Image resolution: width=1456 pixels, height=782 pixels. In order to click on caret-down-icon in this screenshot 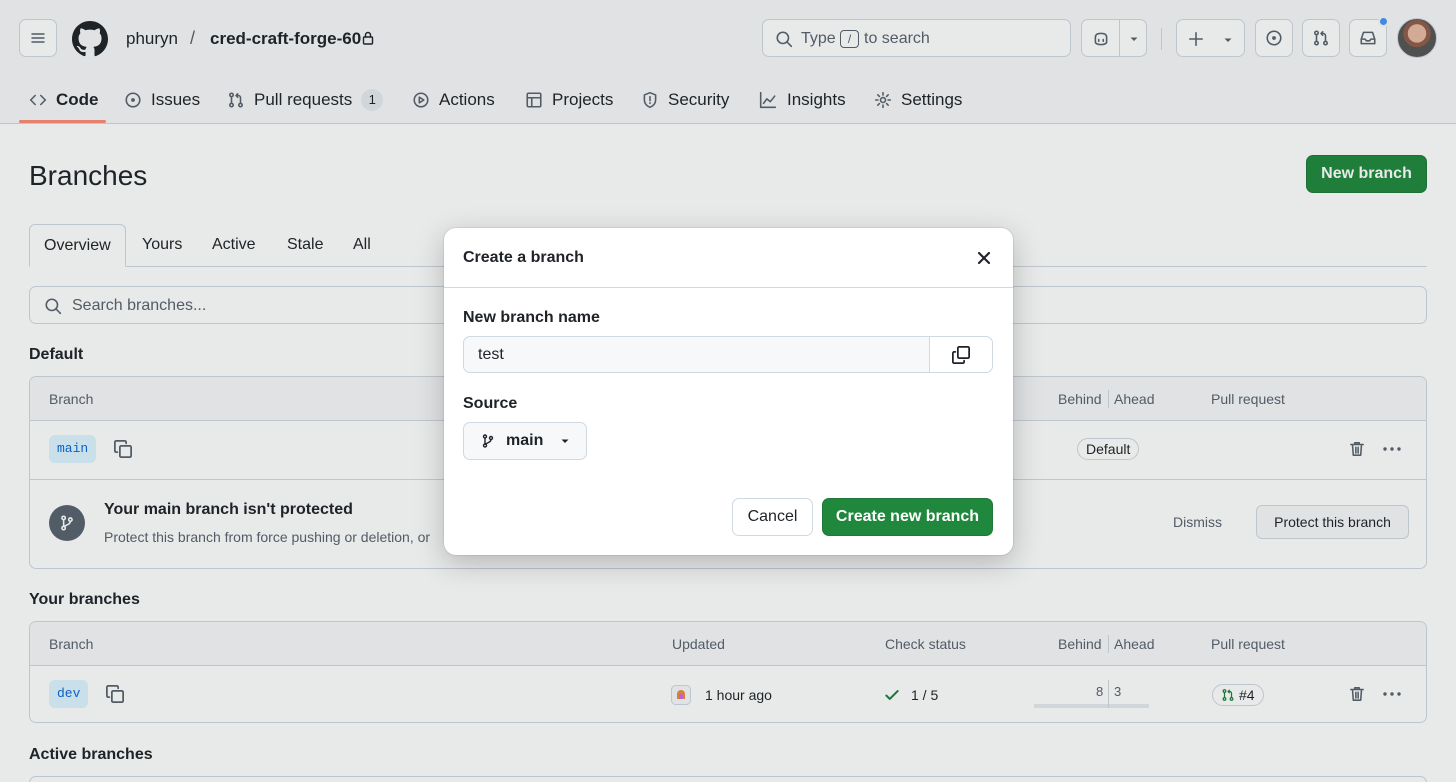, I will do `click(565, 441)`.